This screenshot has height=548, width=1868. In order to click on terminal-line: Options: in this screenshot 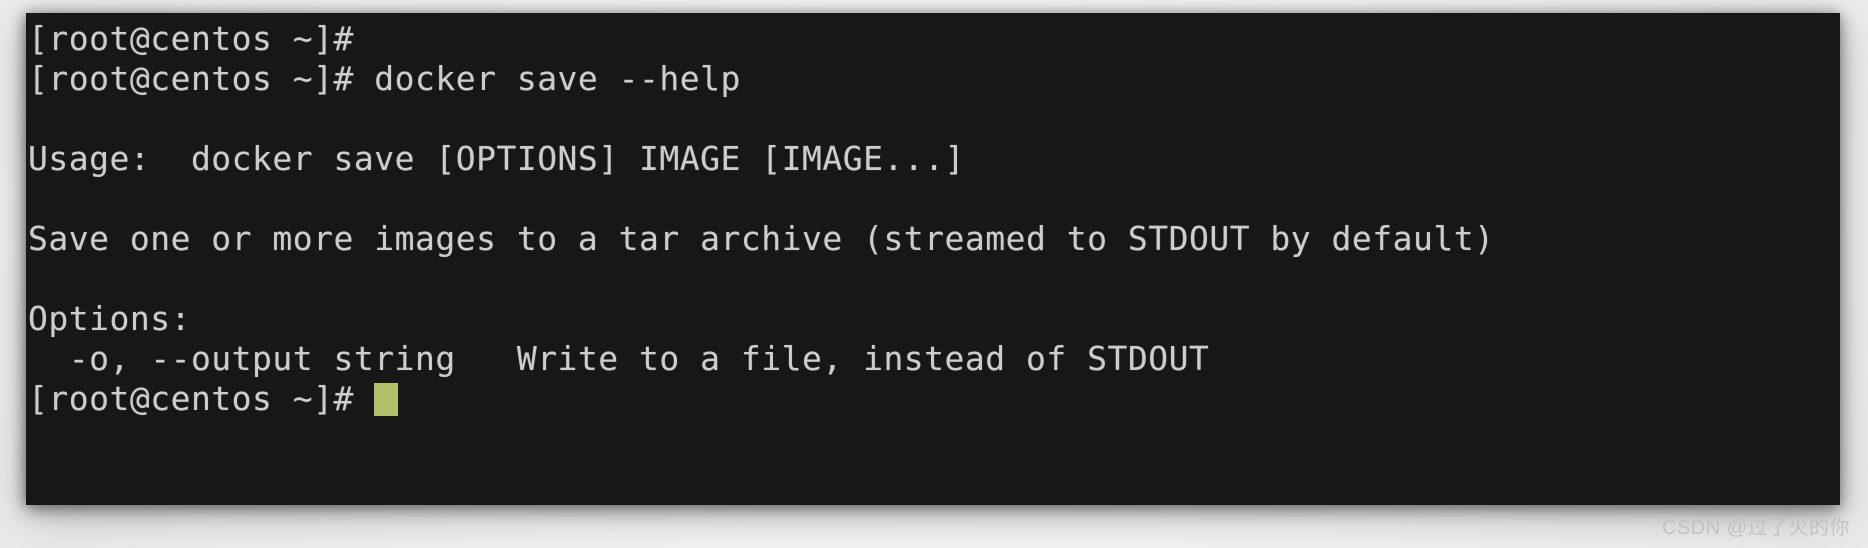, I will do `click(109, 318)`.